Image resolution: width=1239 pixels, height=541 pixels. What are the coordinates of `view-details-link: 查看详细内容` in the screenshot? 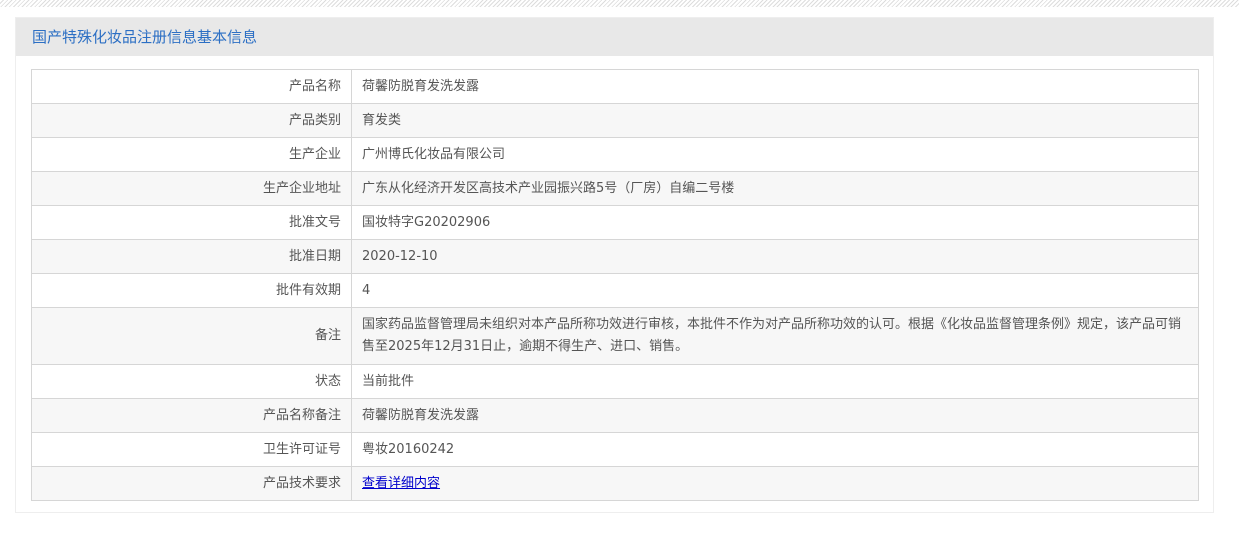 It's located at (401, 483).